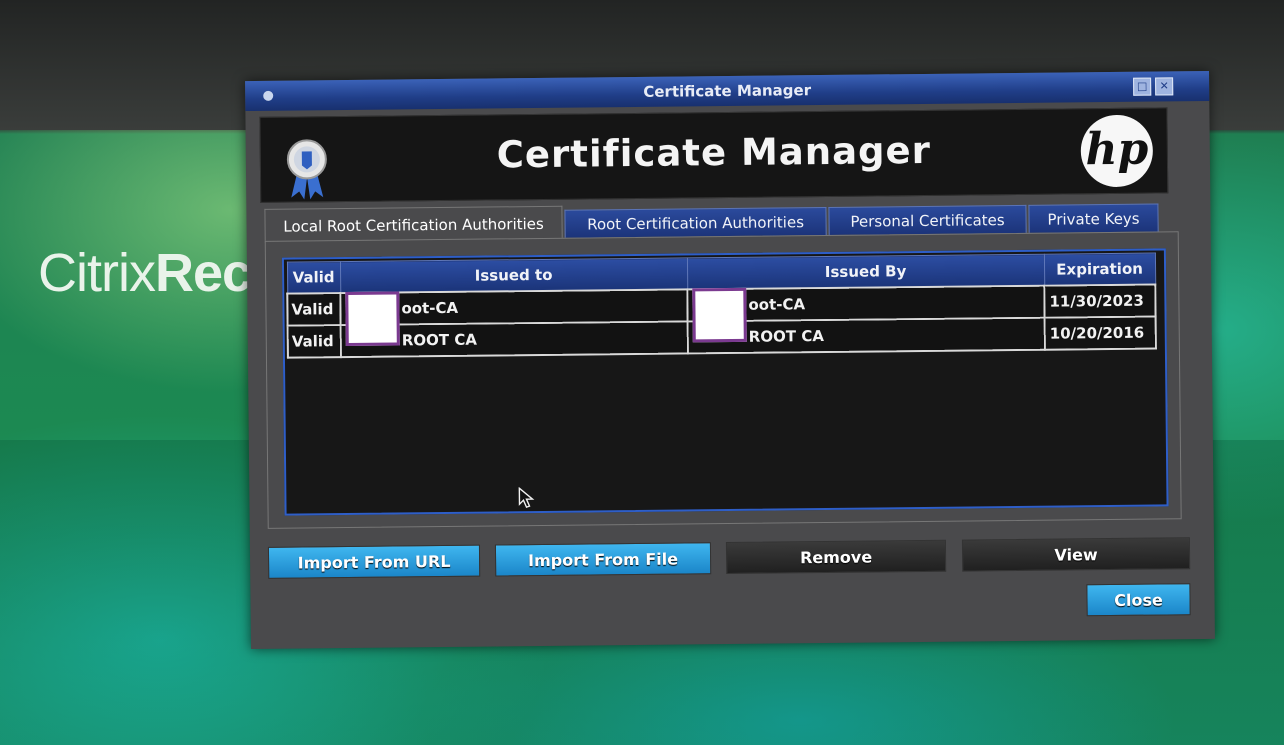 The height and width of the screenshot is (745, 1284). What do you see at coordinates (268, 95) in the screenshot?
I see `window-menu-icon` at bounding box center [268, 95].